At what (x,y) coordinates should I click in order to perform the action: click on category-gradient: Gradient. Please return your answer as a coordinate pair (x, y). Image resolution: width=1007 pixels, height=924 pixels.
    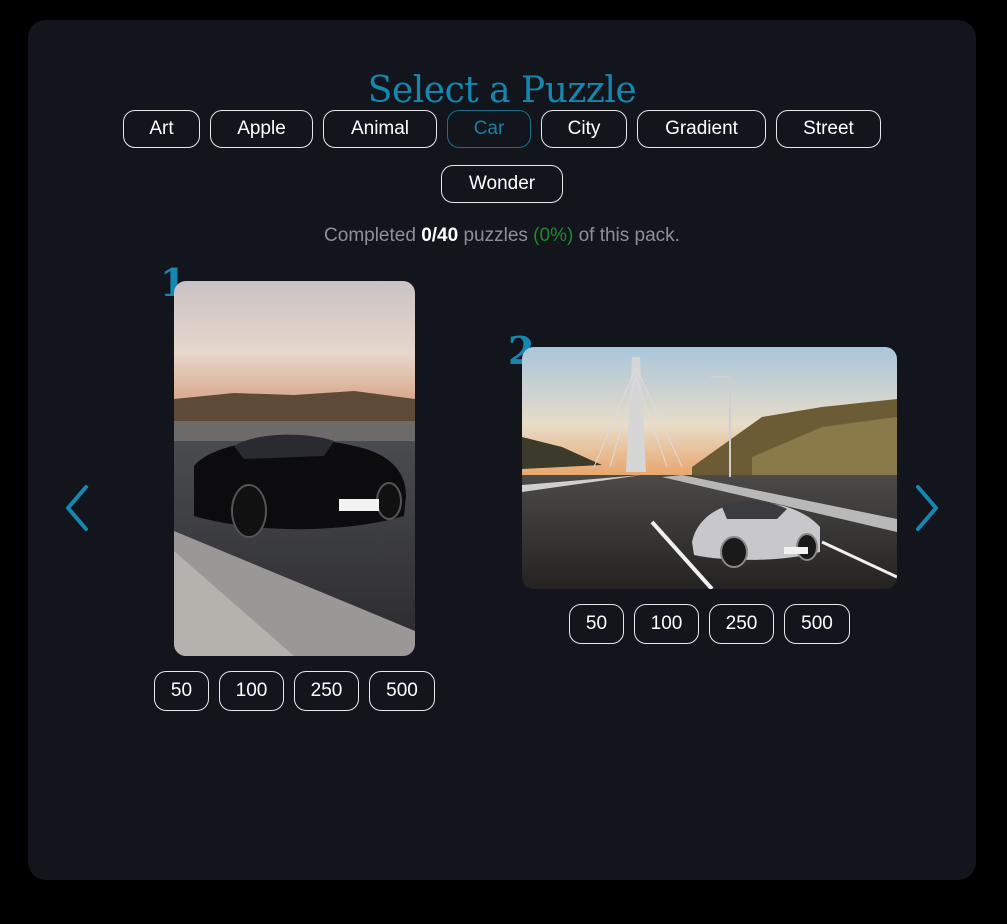
    Looking at the image, I should click on (701, 129).